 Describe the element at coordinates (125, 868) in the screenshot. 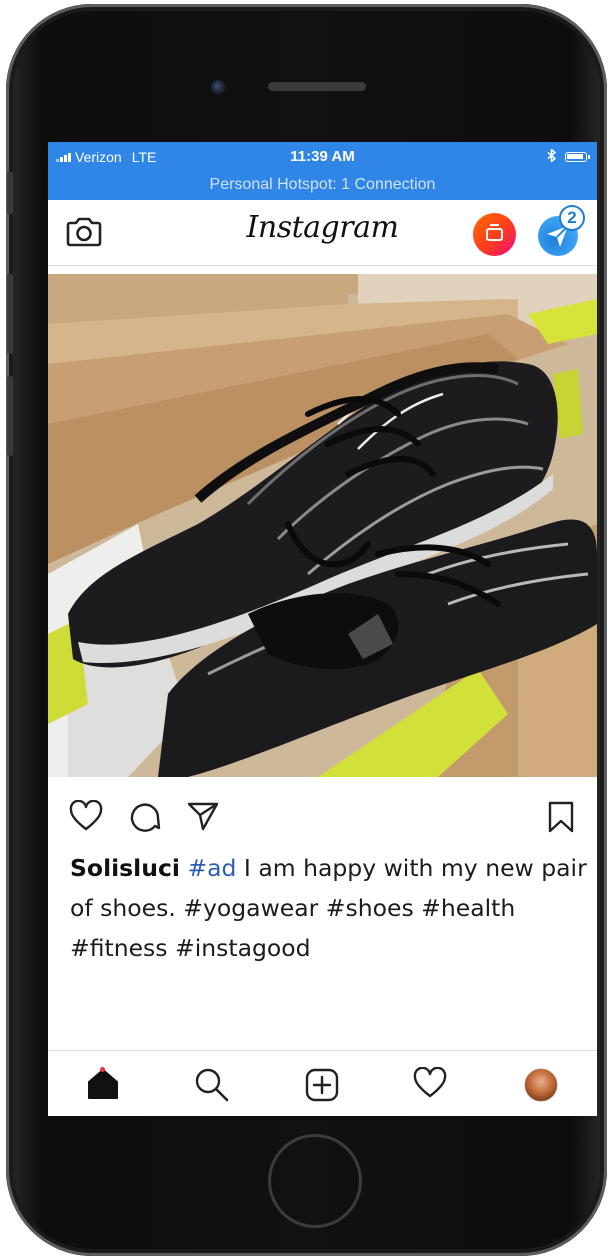

I see `caption-username: Solisluci` at that location.